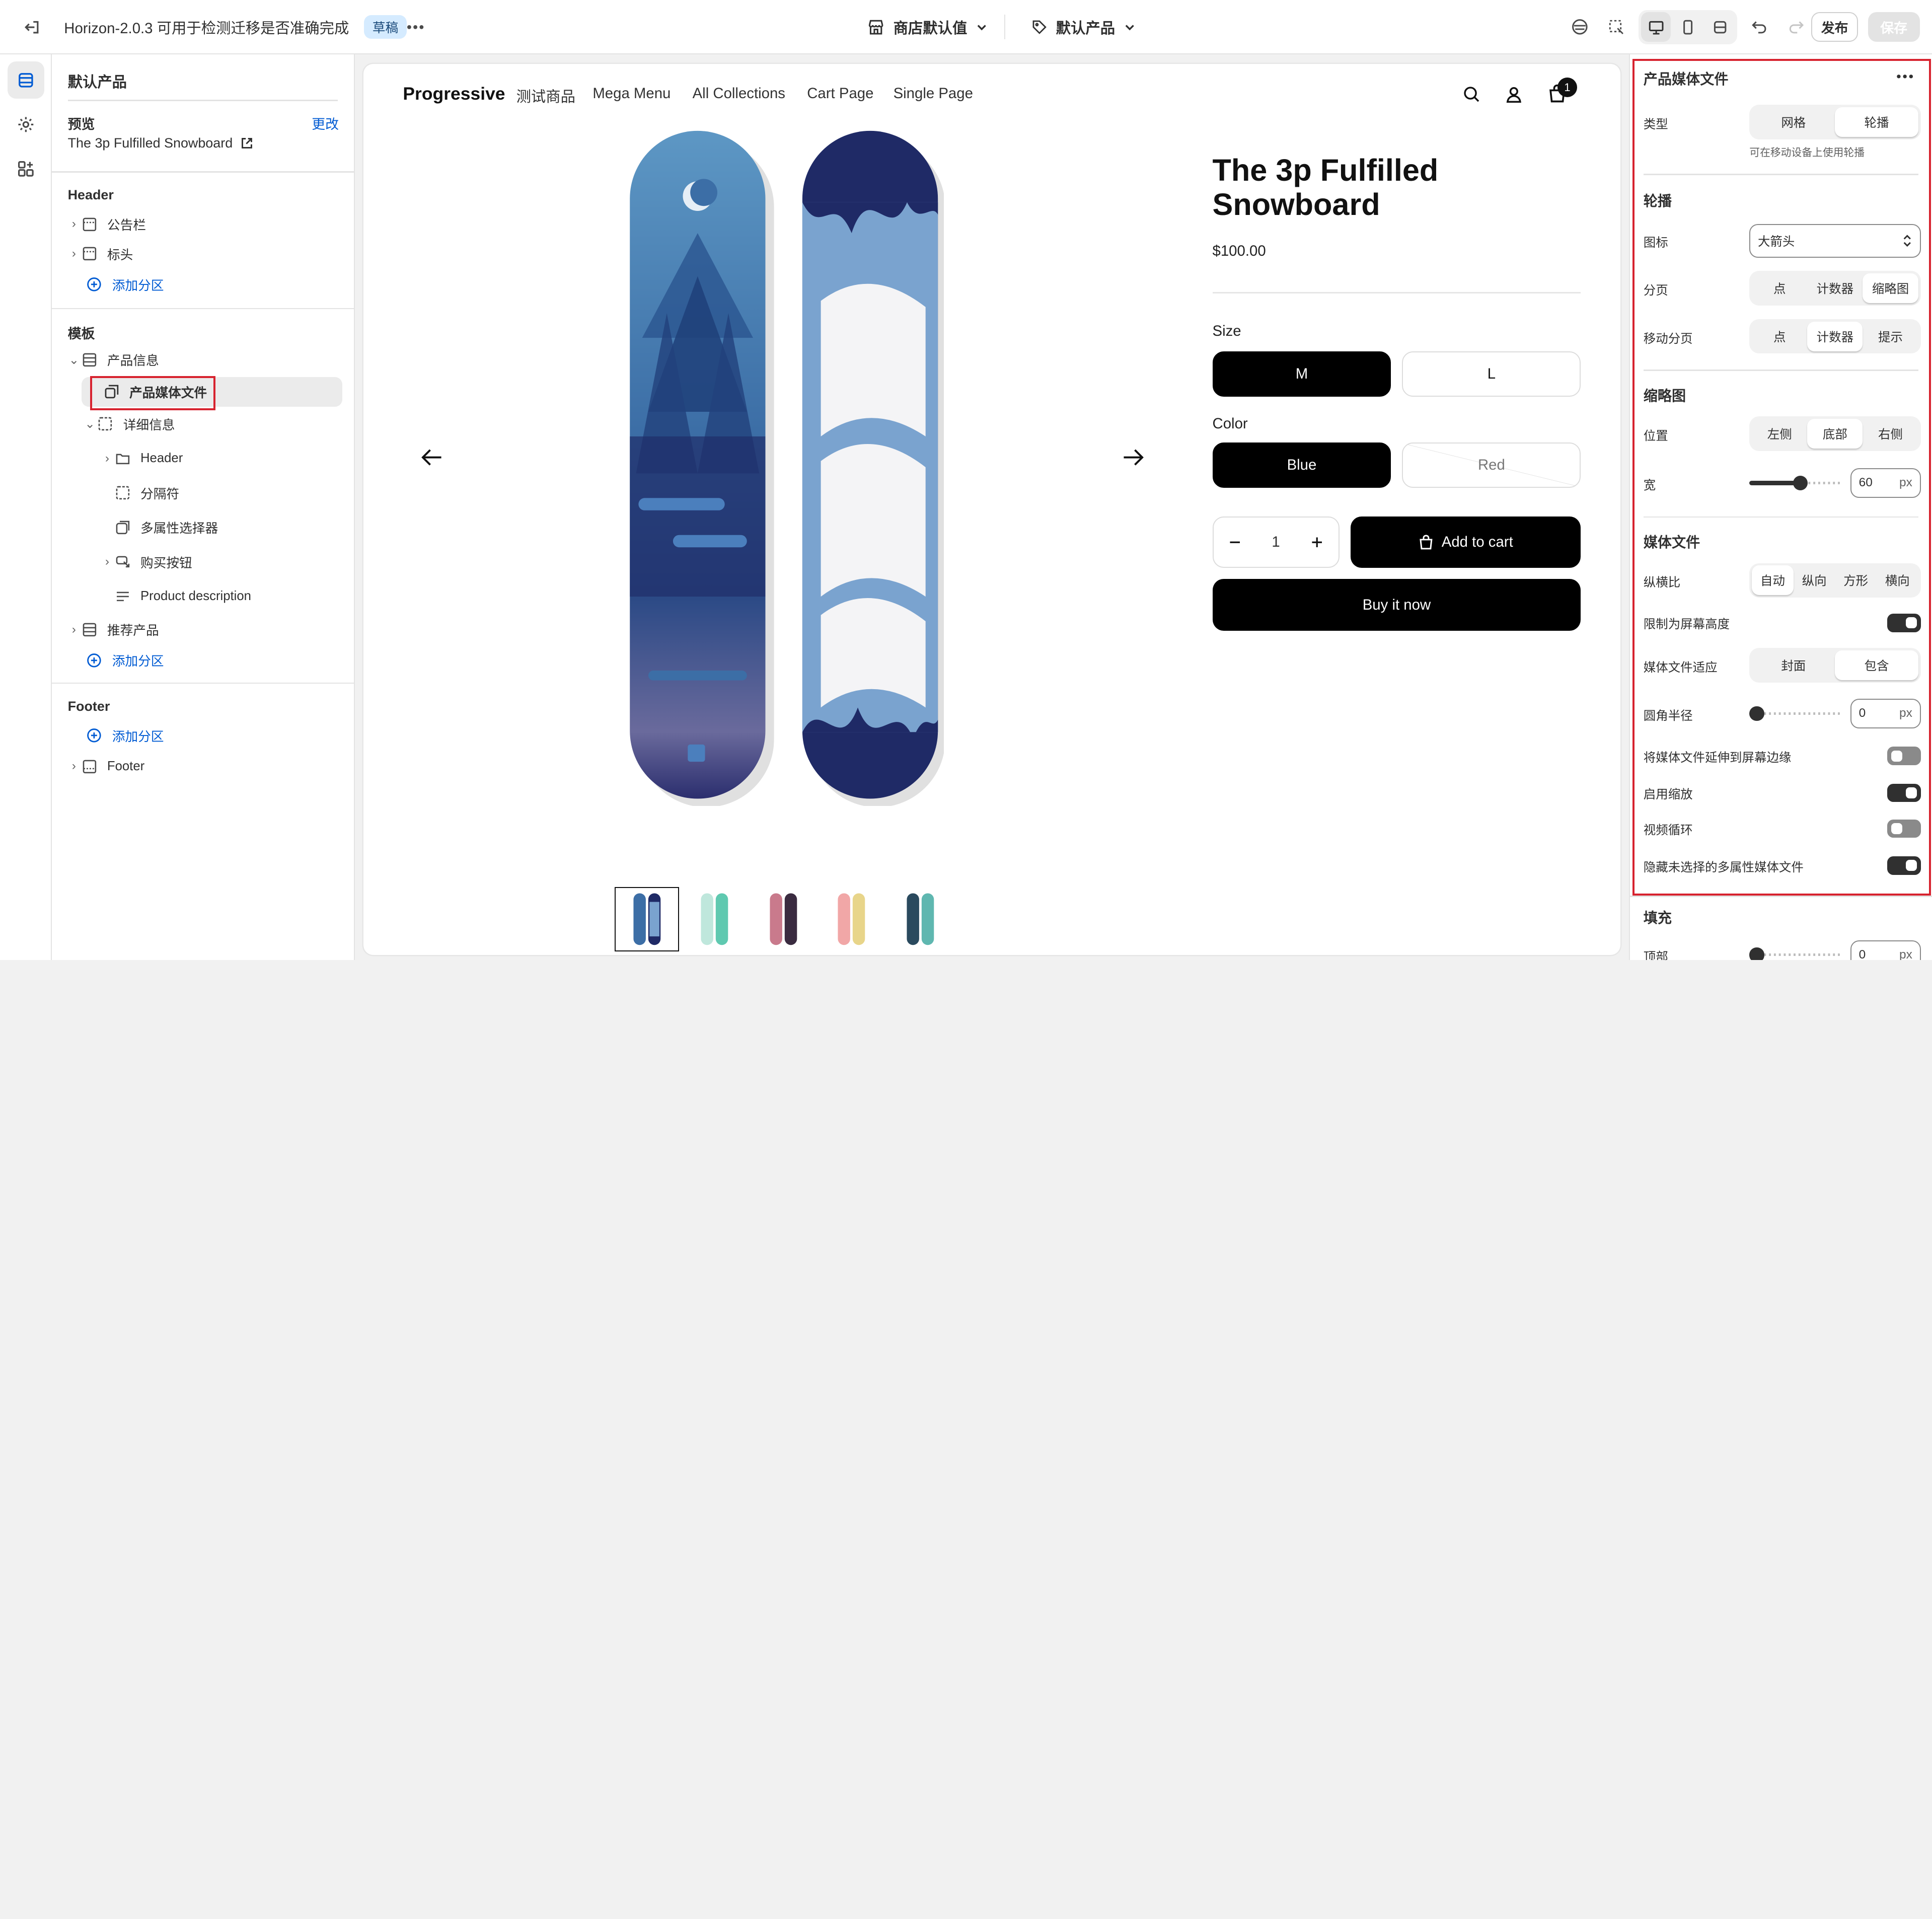  What do you see at coordinates (153, 393) in the screenshot?
I see `highlight-box-sidebar` at bounding box center [153, 393].